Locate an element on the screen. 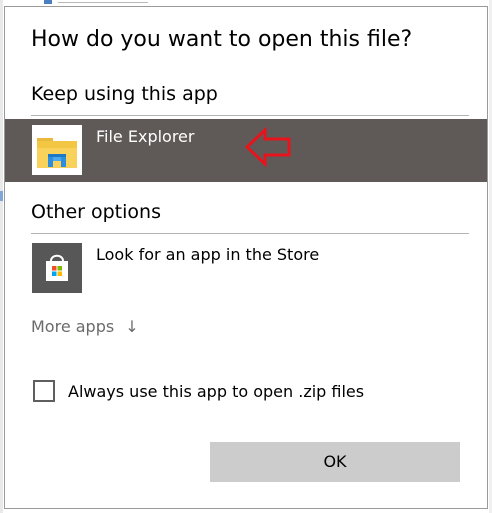 The height and width of the screenshot is (513, 492). app-option-file-explorer: File Explorer is located at coordinates (246, 150).